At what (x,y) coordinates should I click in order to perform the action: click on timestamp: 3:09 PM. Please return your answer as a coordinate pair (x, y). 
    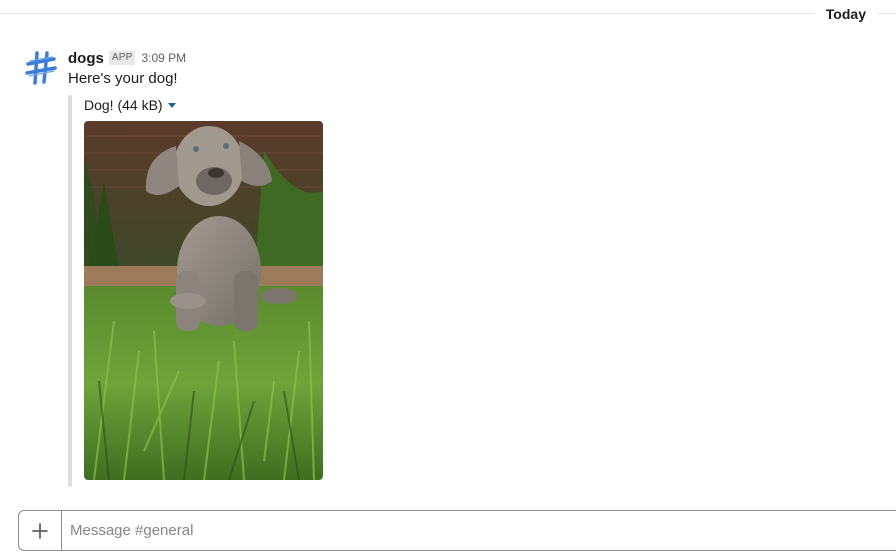
    Looking at the image, I should click on (163, 58).